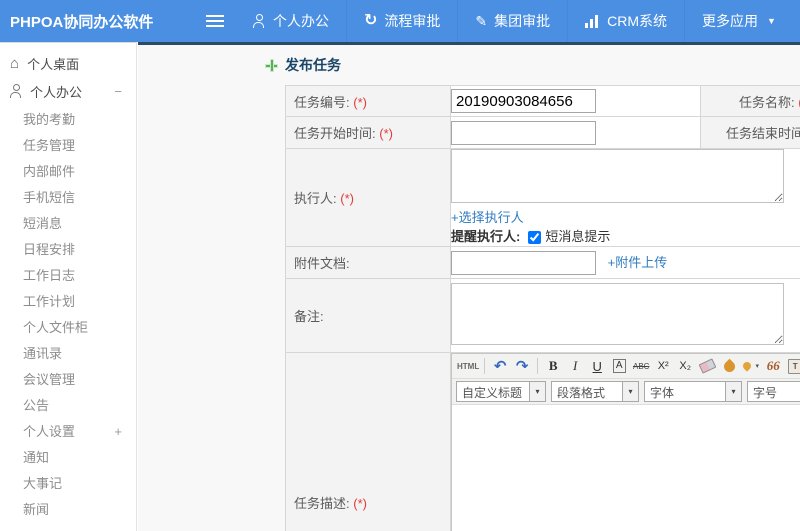 This screenshot has height=531, width=800. I want to click on paste-template-button: T, so click(792, 366).